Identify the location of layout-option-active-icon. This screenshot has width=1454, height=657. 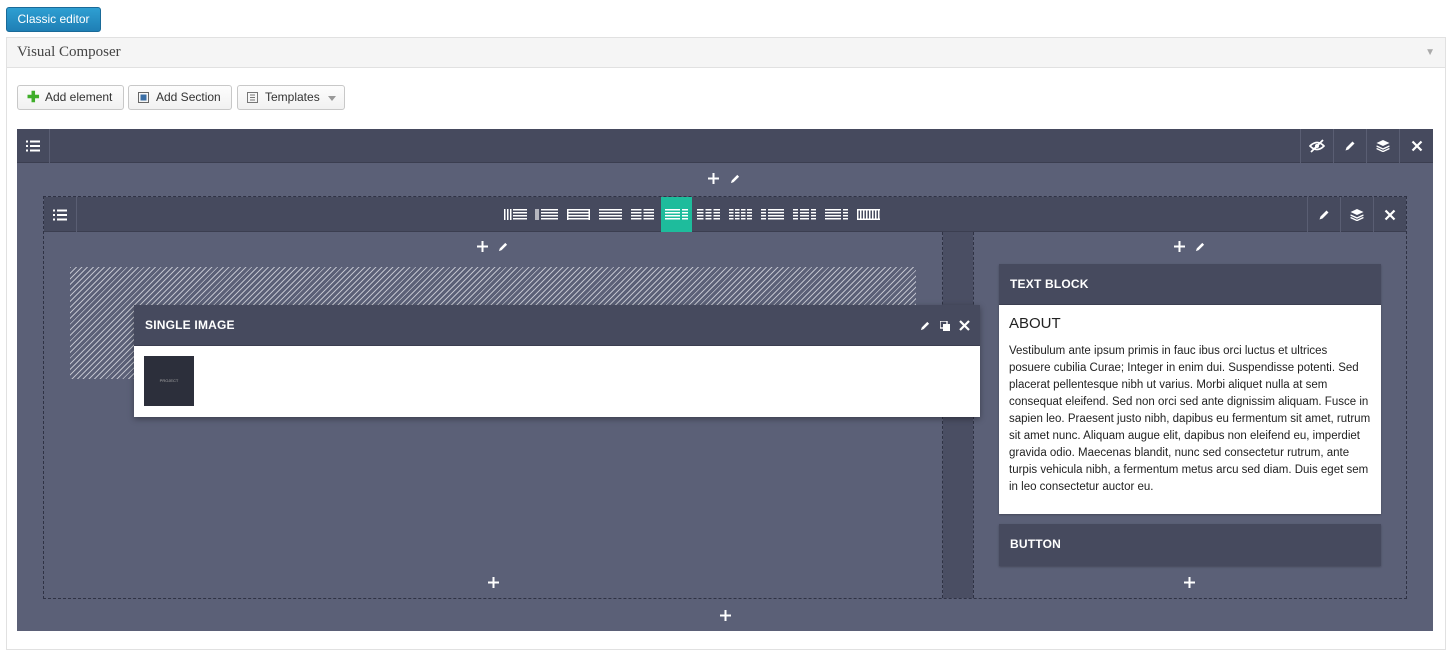
(676, 214).